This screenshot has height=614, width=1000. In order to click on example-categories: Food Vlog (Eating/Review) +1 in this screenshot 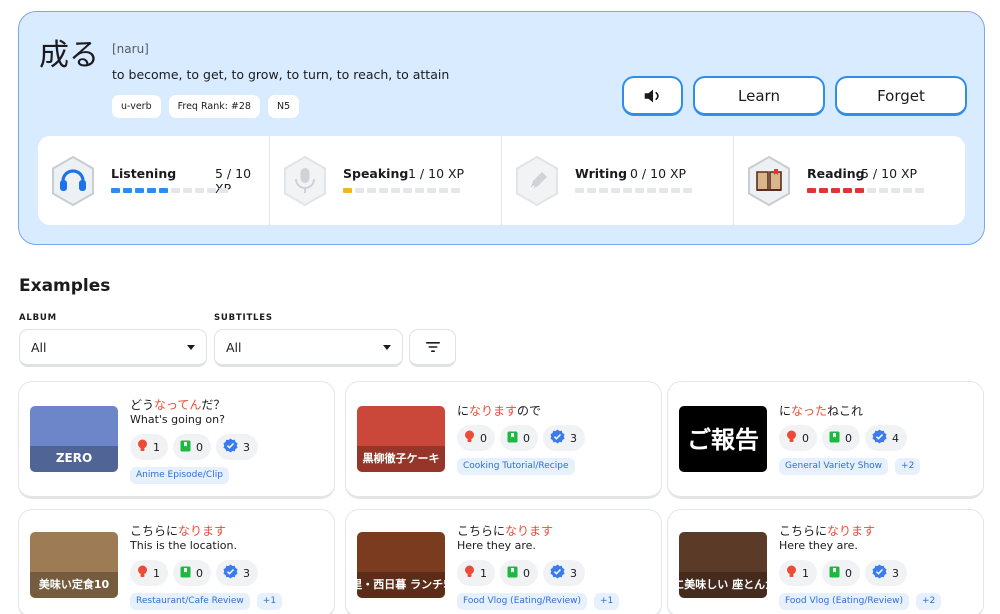, I will do `click(538, 601)`.